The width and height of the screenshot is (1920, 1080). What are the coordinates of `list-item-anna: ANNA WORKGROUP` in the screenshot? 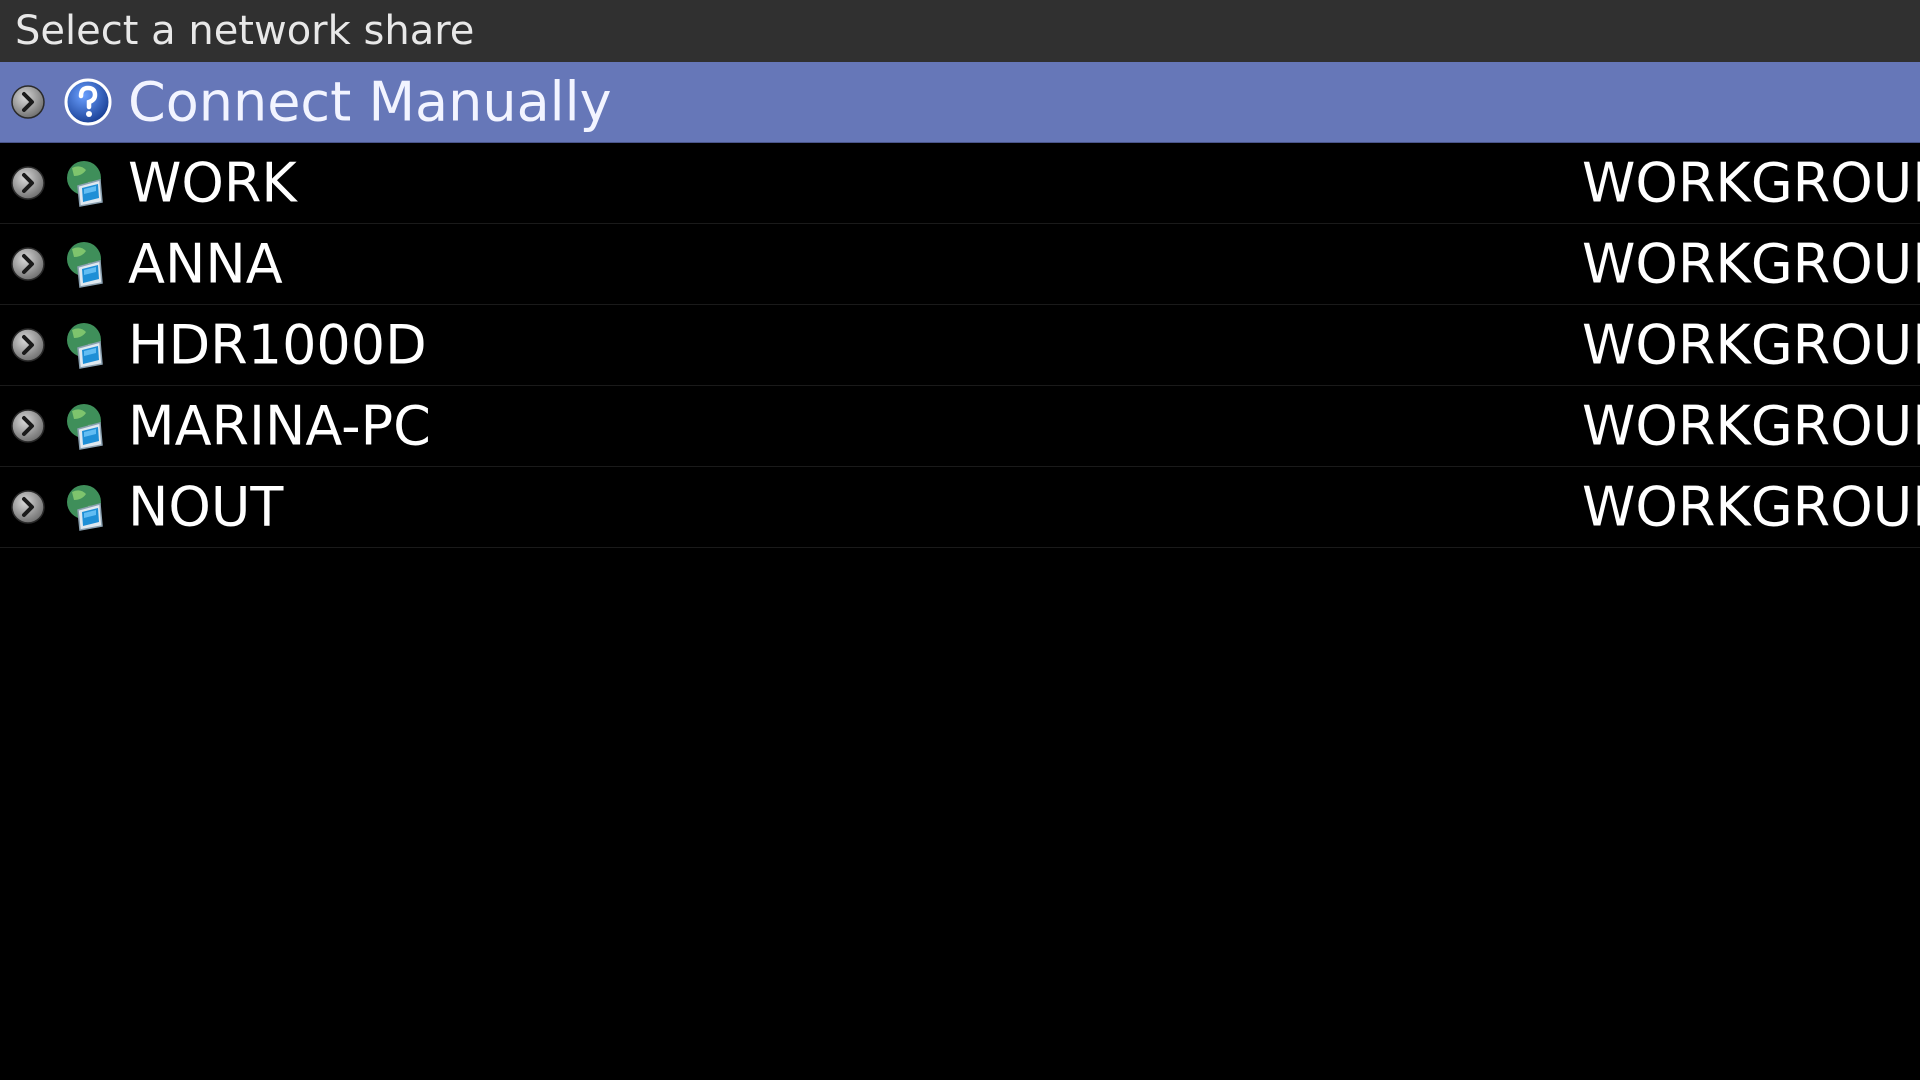 It's located at (960, 264).